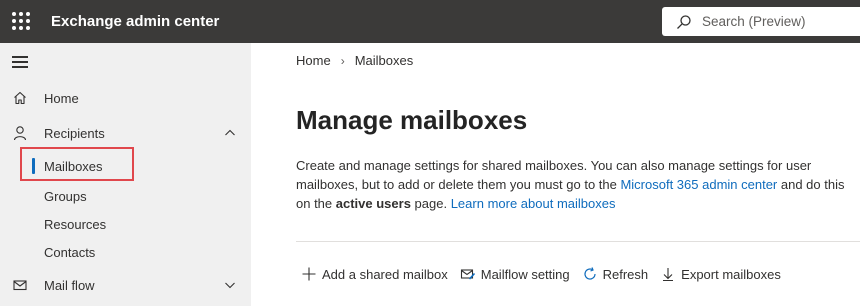 This screenshot has height=306, width=860. I want to click on breadcrumb: Home › Mailboxes, so click(354, 60).